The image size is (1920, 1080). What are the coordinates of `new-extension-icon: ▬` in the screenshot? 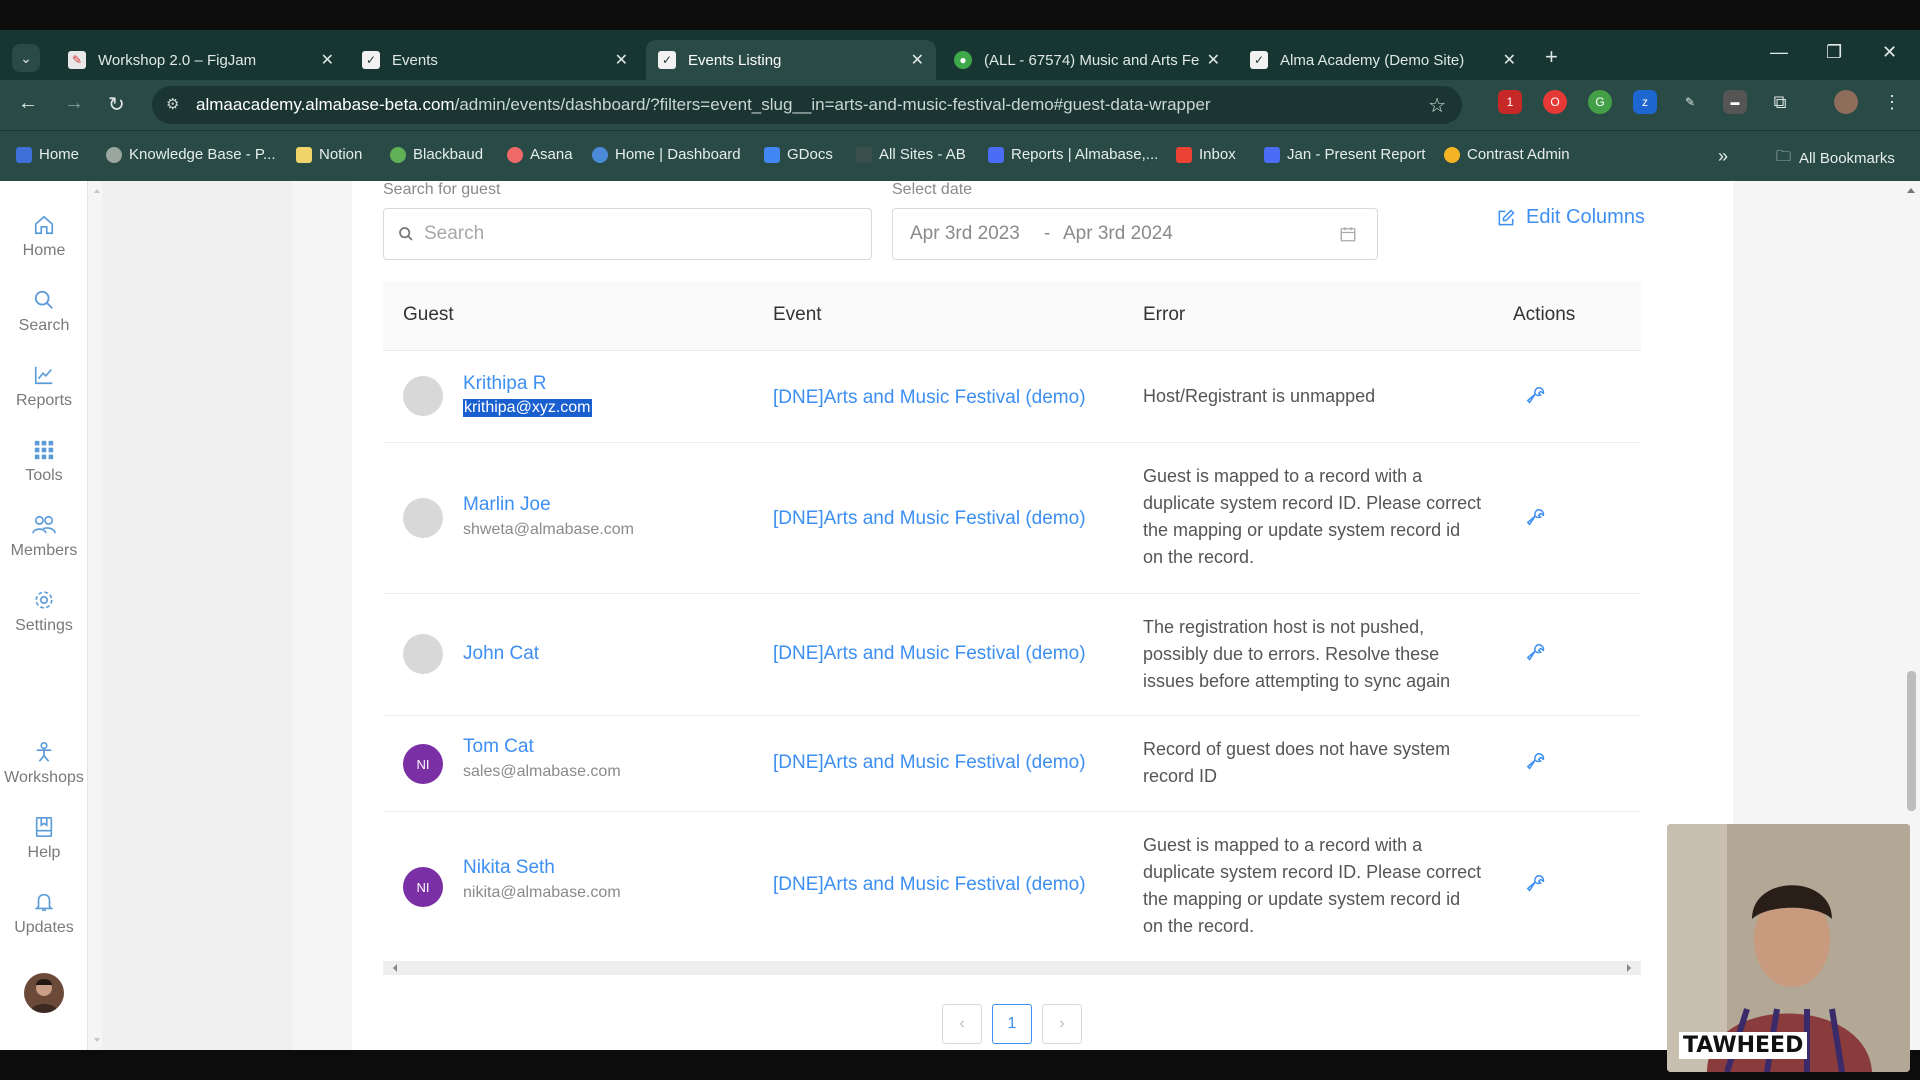 It's located at (1735, 102).